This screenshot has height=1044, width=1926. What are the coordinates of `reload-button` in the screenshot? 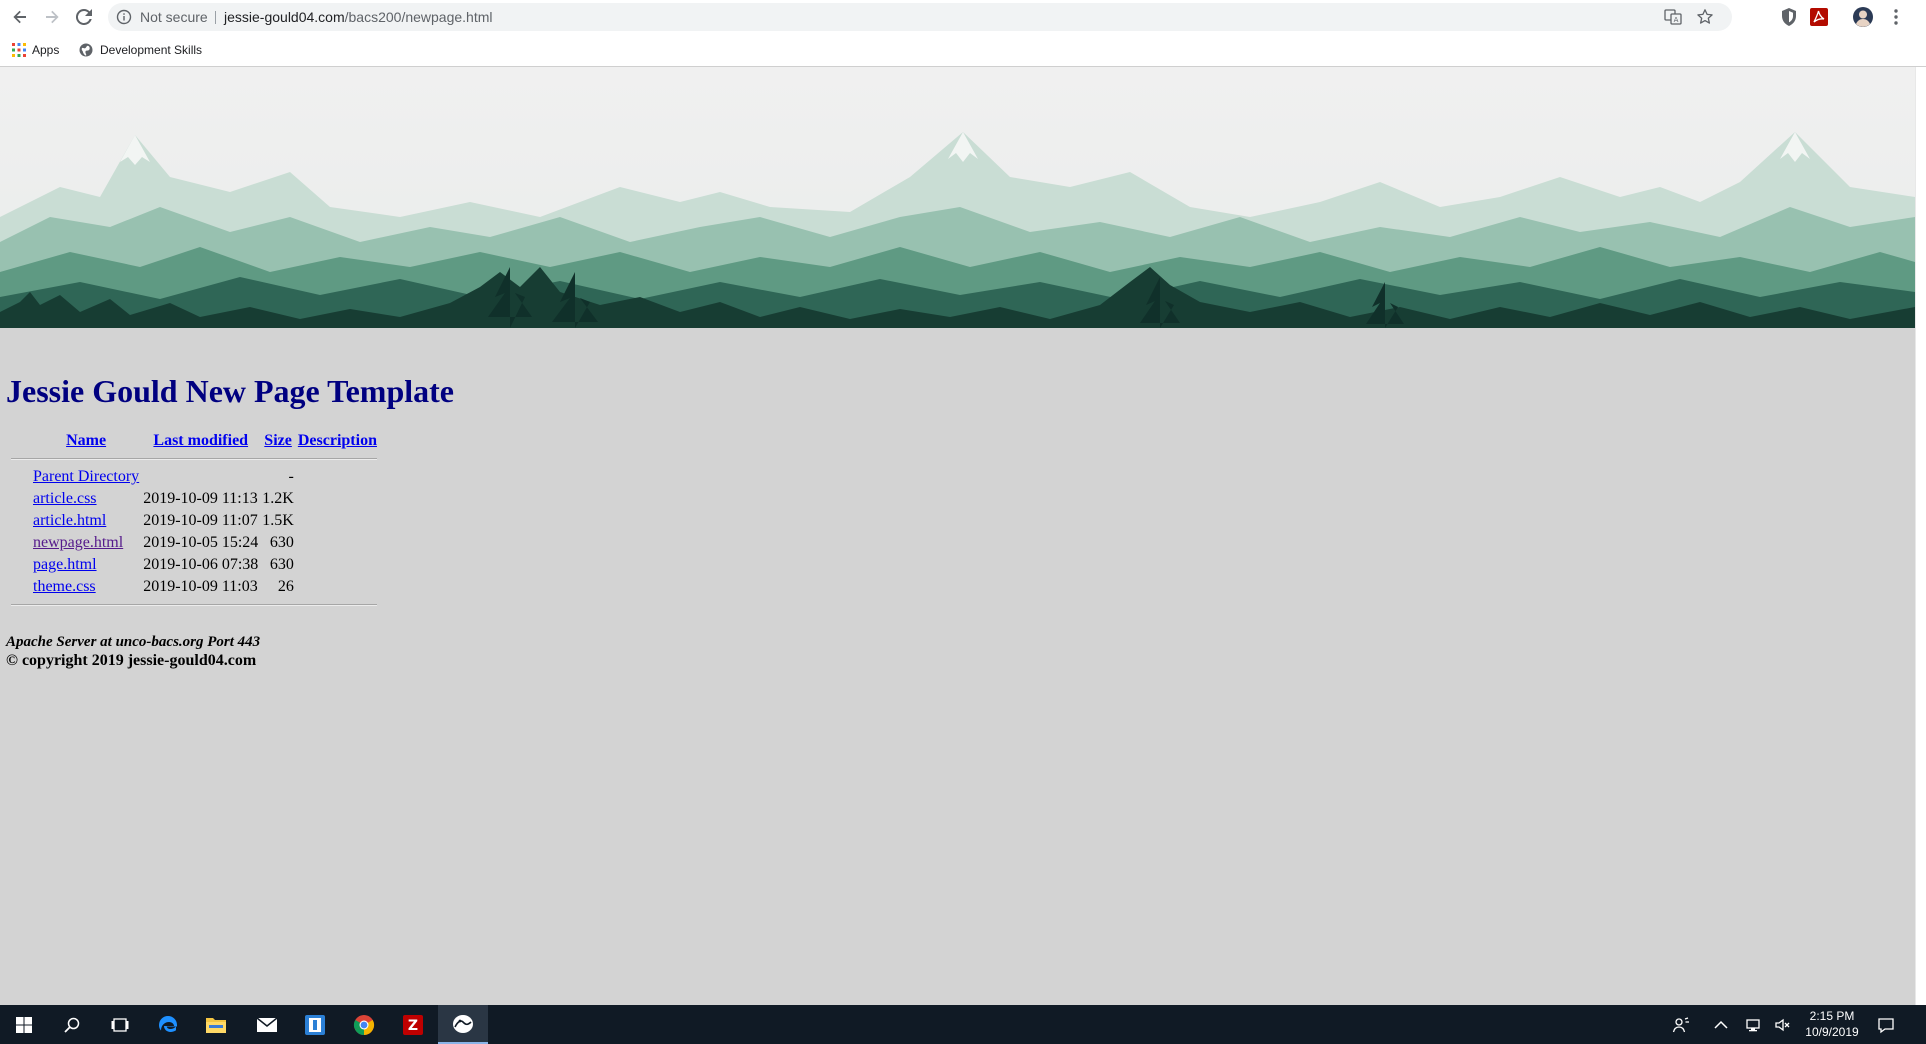 It's located at (84, 17).